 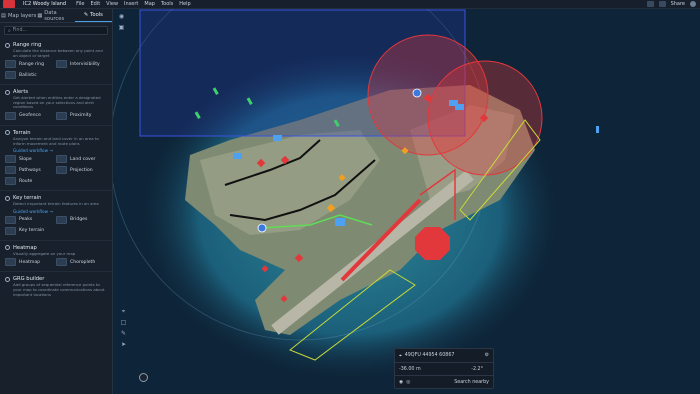 I want to click on bearing-readout: -2.2°, so click(x=477, y=369).